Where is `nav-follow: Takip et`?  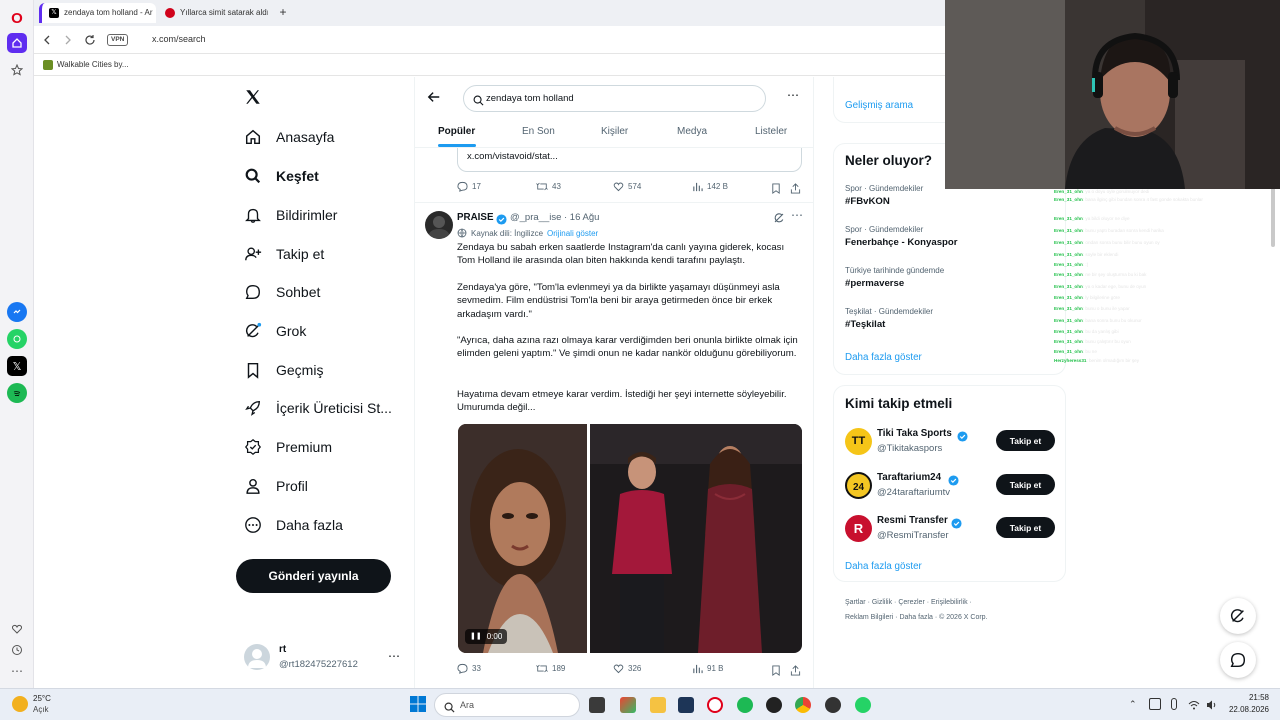 nav-follow: Takip et is located at coordinates (283, 254).